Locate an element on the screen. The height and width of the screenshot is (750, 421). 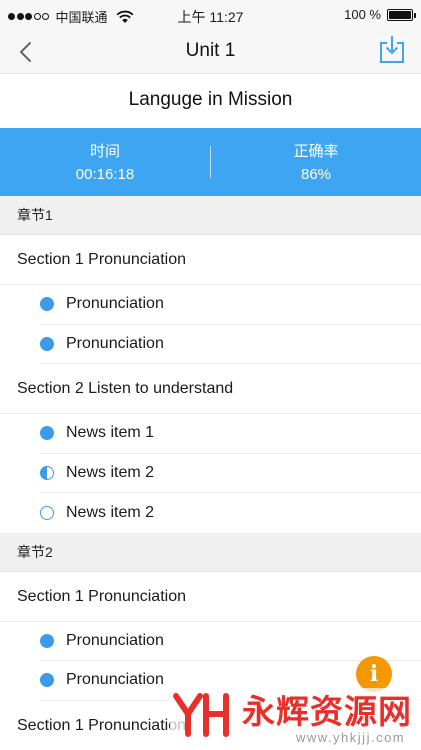
chevron-left-icon is located at coordinates (25, 52).